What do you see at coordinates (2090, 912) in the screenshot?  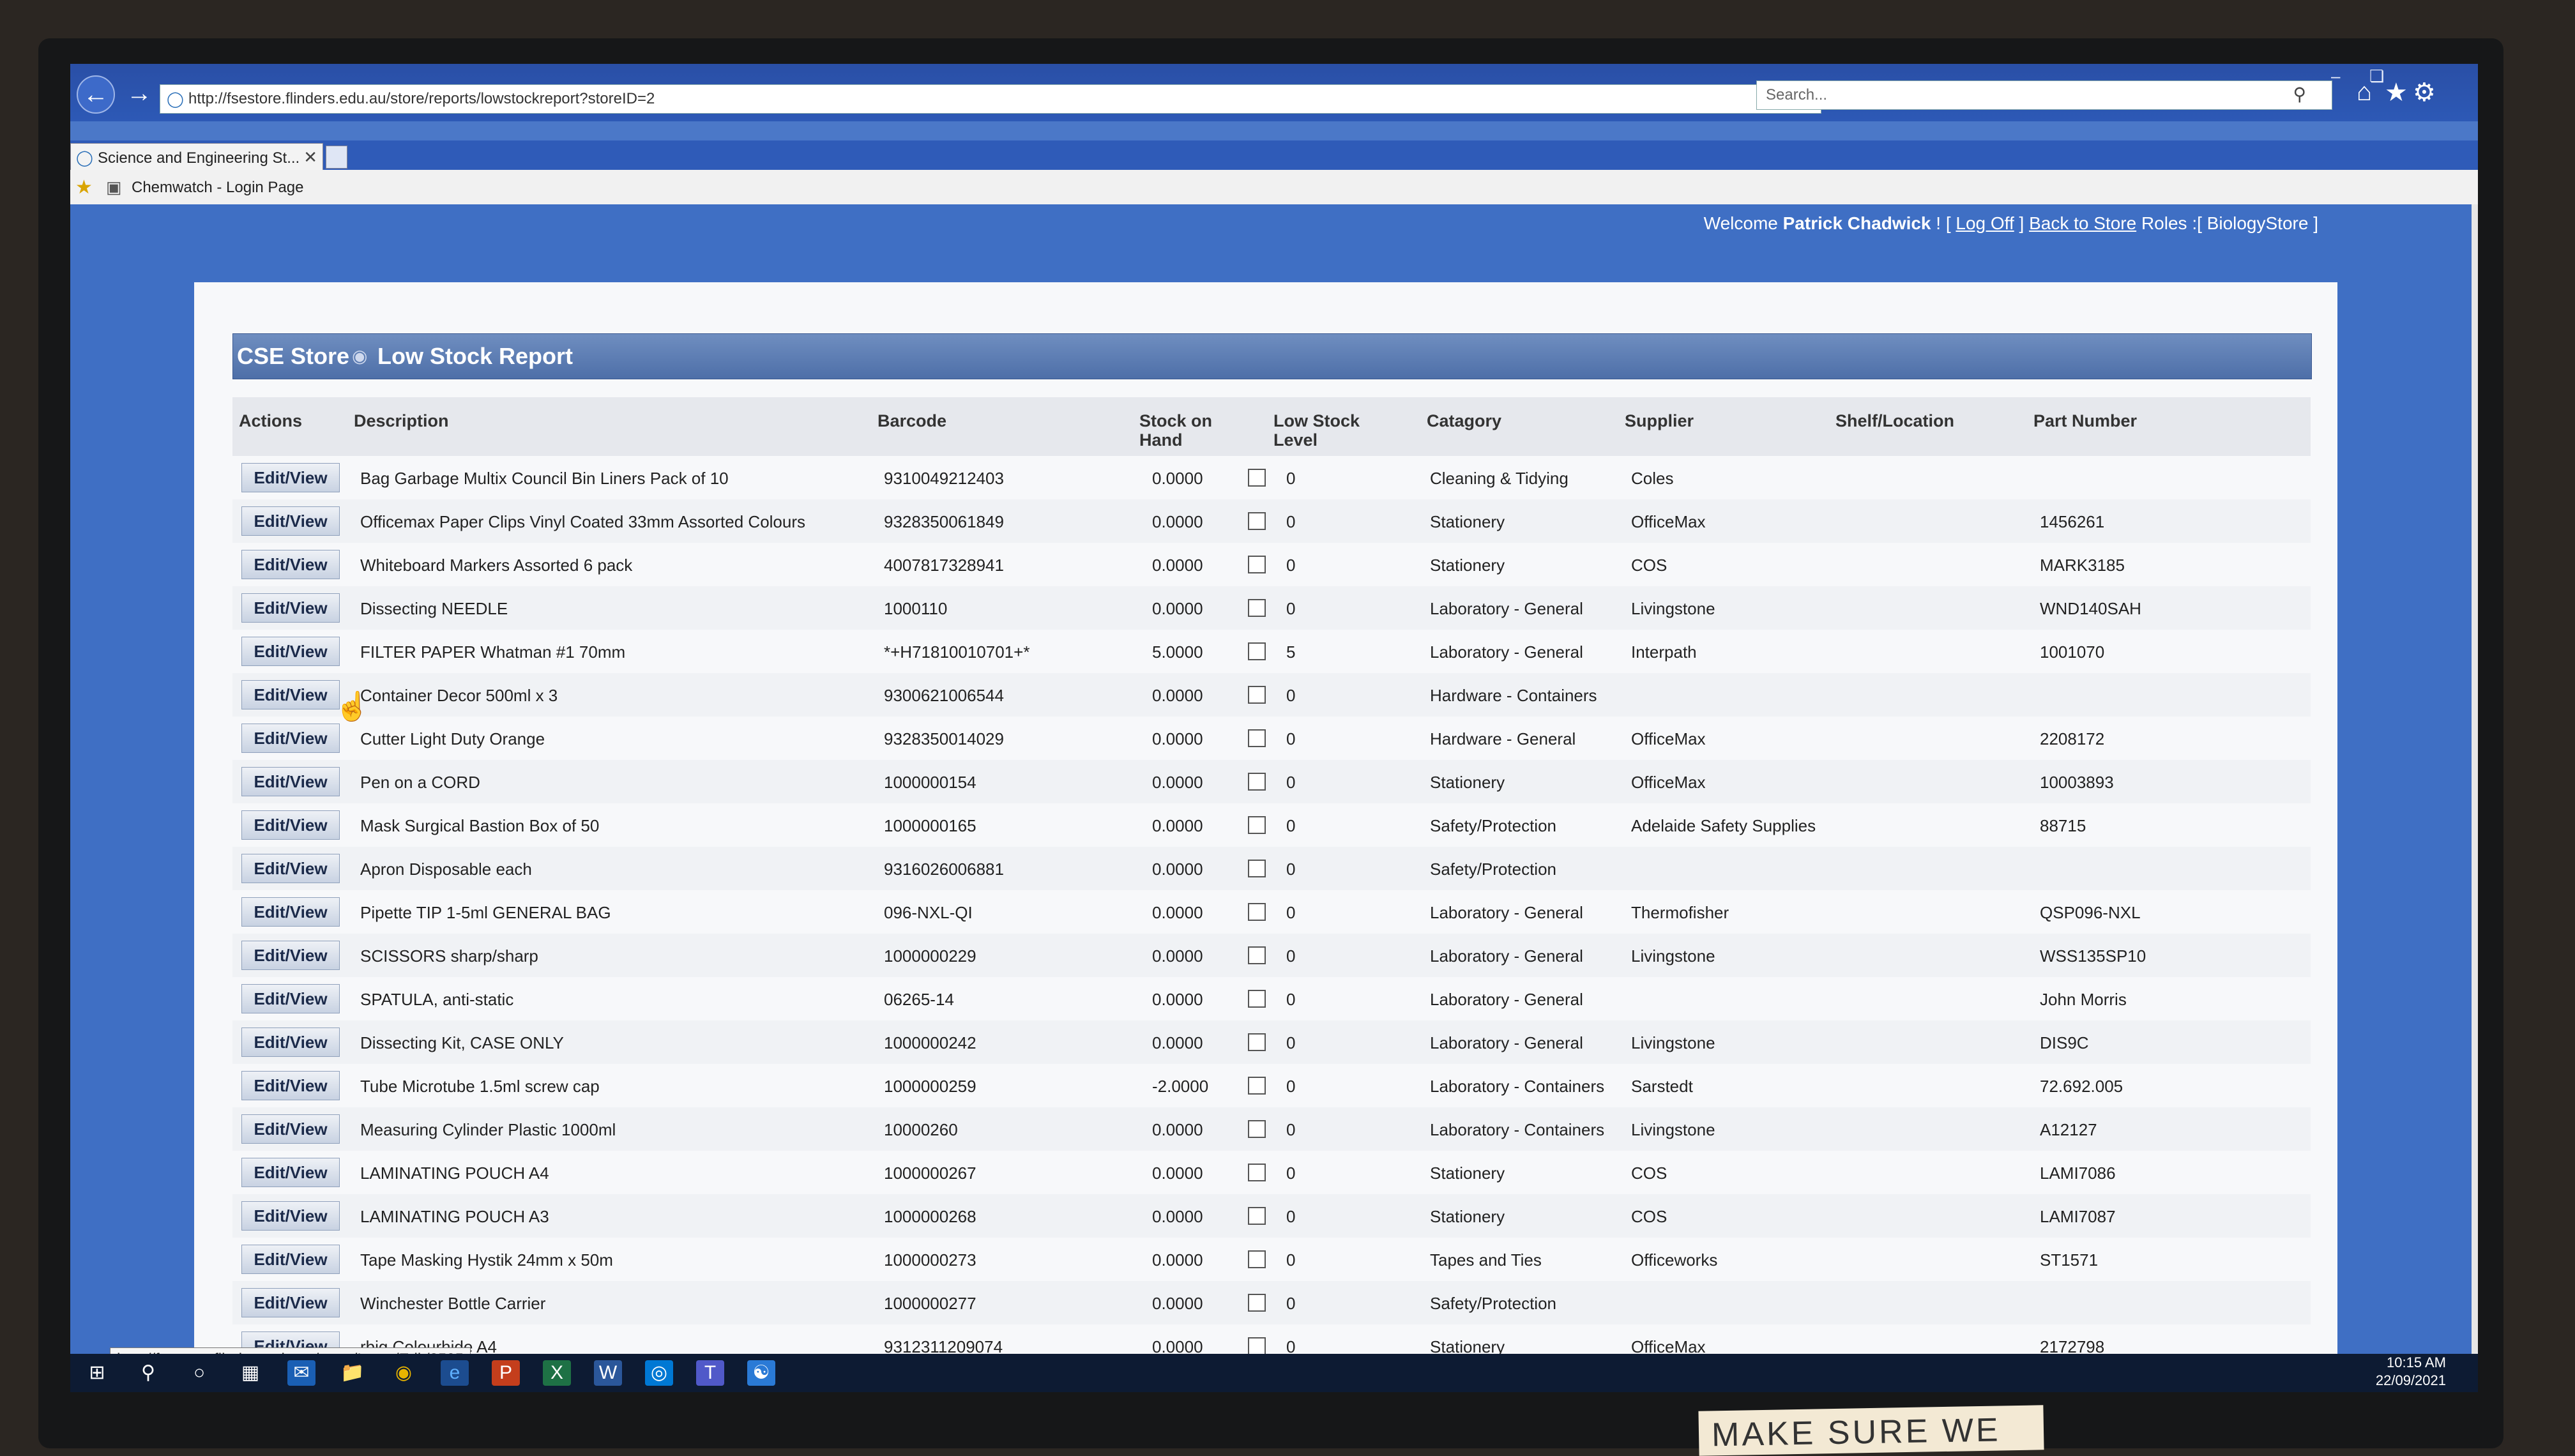 I see `cell-part-number: QSP096-NXL` at bounding box center [2090, 912].